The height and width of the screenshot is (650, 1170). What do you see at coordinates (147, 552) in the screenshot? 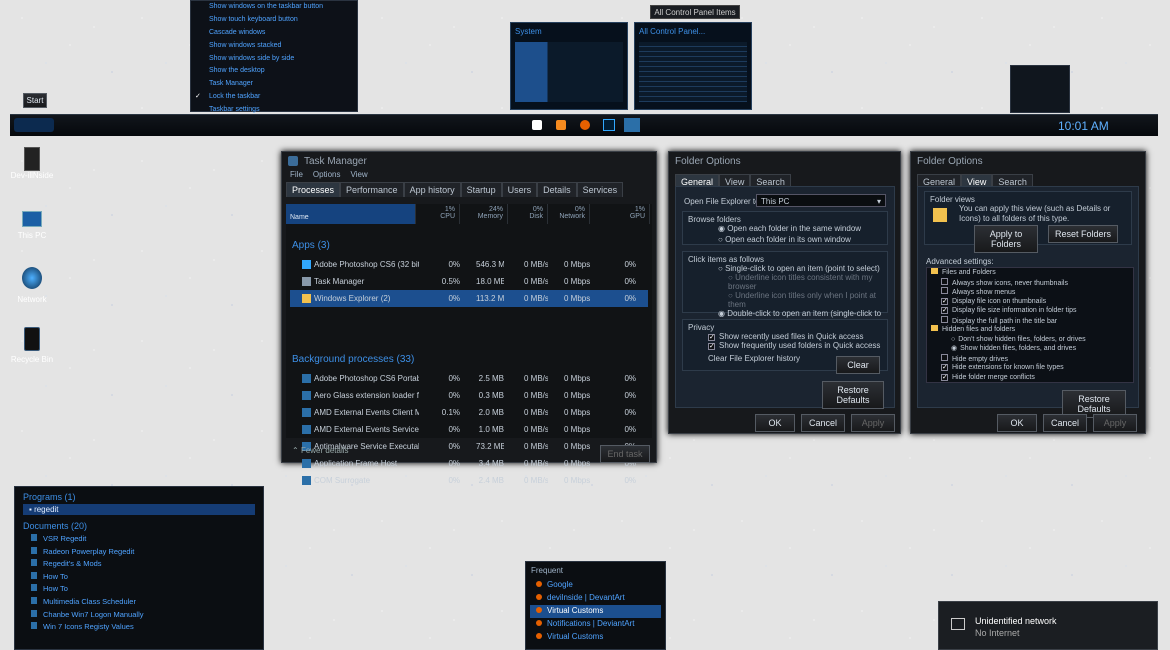
I see `document-result: Radeon Powerplay Regedit` at bounding box center [147, 552].